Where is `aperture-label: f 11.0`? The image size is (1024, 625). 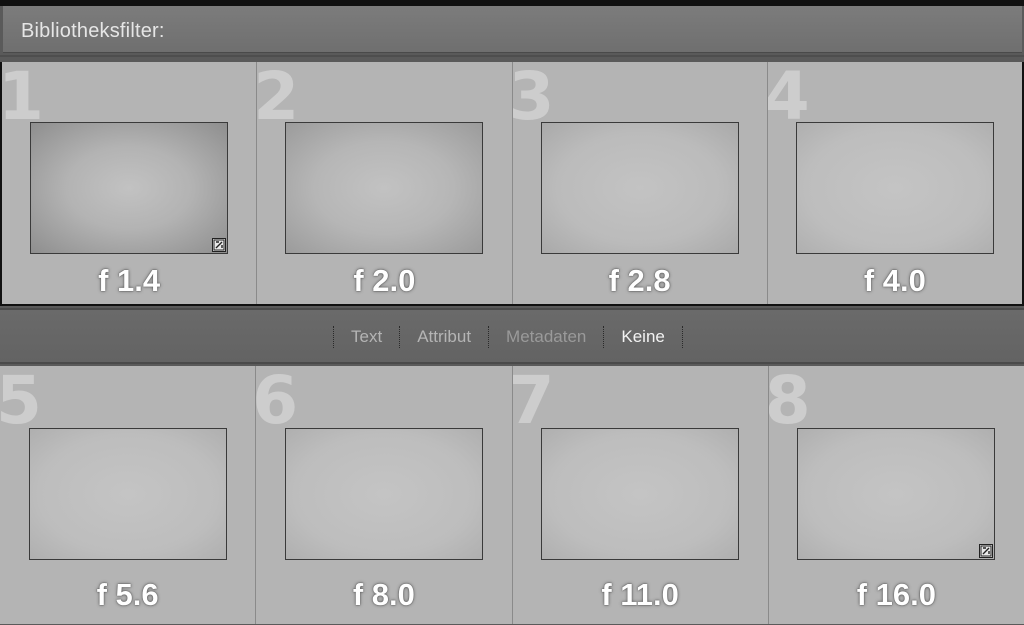 aperture-label: f 11.0 is located at coordinates (640, 594).